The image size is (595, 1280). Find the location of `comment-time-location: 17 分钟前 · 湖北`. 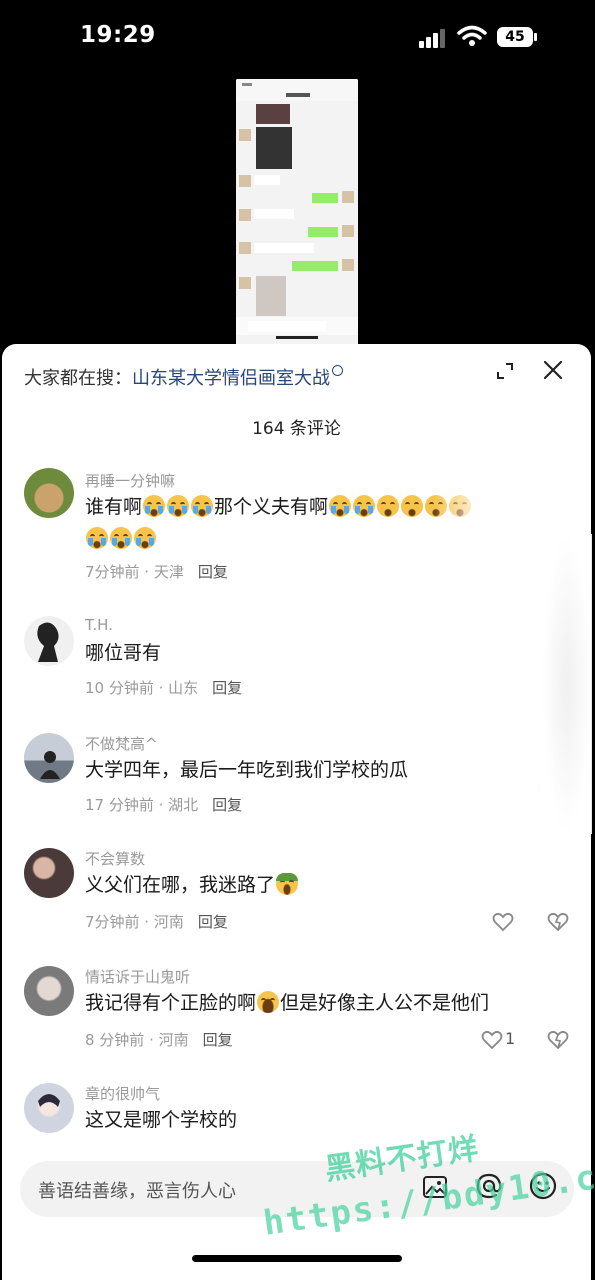

comment-time-location: 17 分钟前 · 湖北 is located at coordinates (142, 805).